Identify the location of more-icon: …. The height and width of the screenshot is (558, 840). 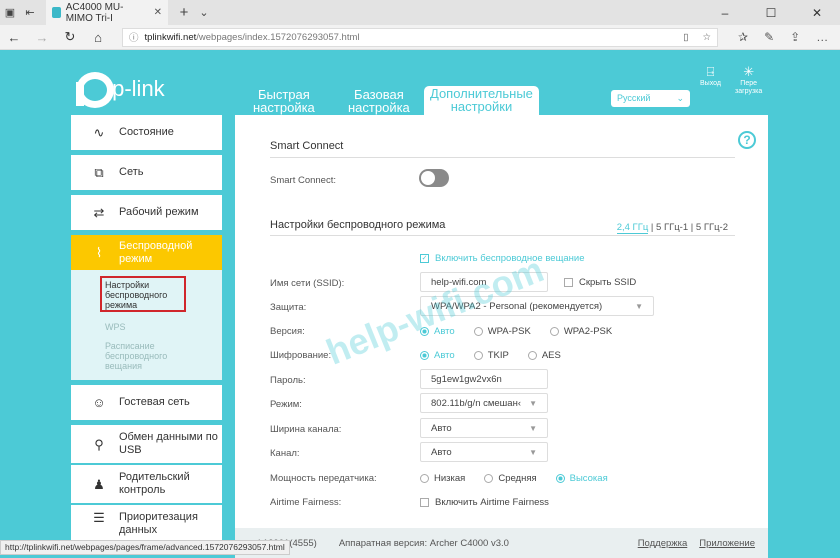
(822, 37).